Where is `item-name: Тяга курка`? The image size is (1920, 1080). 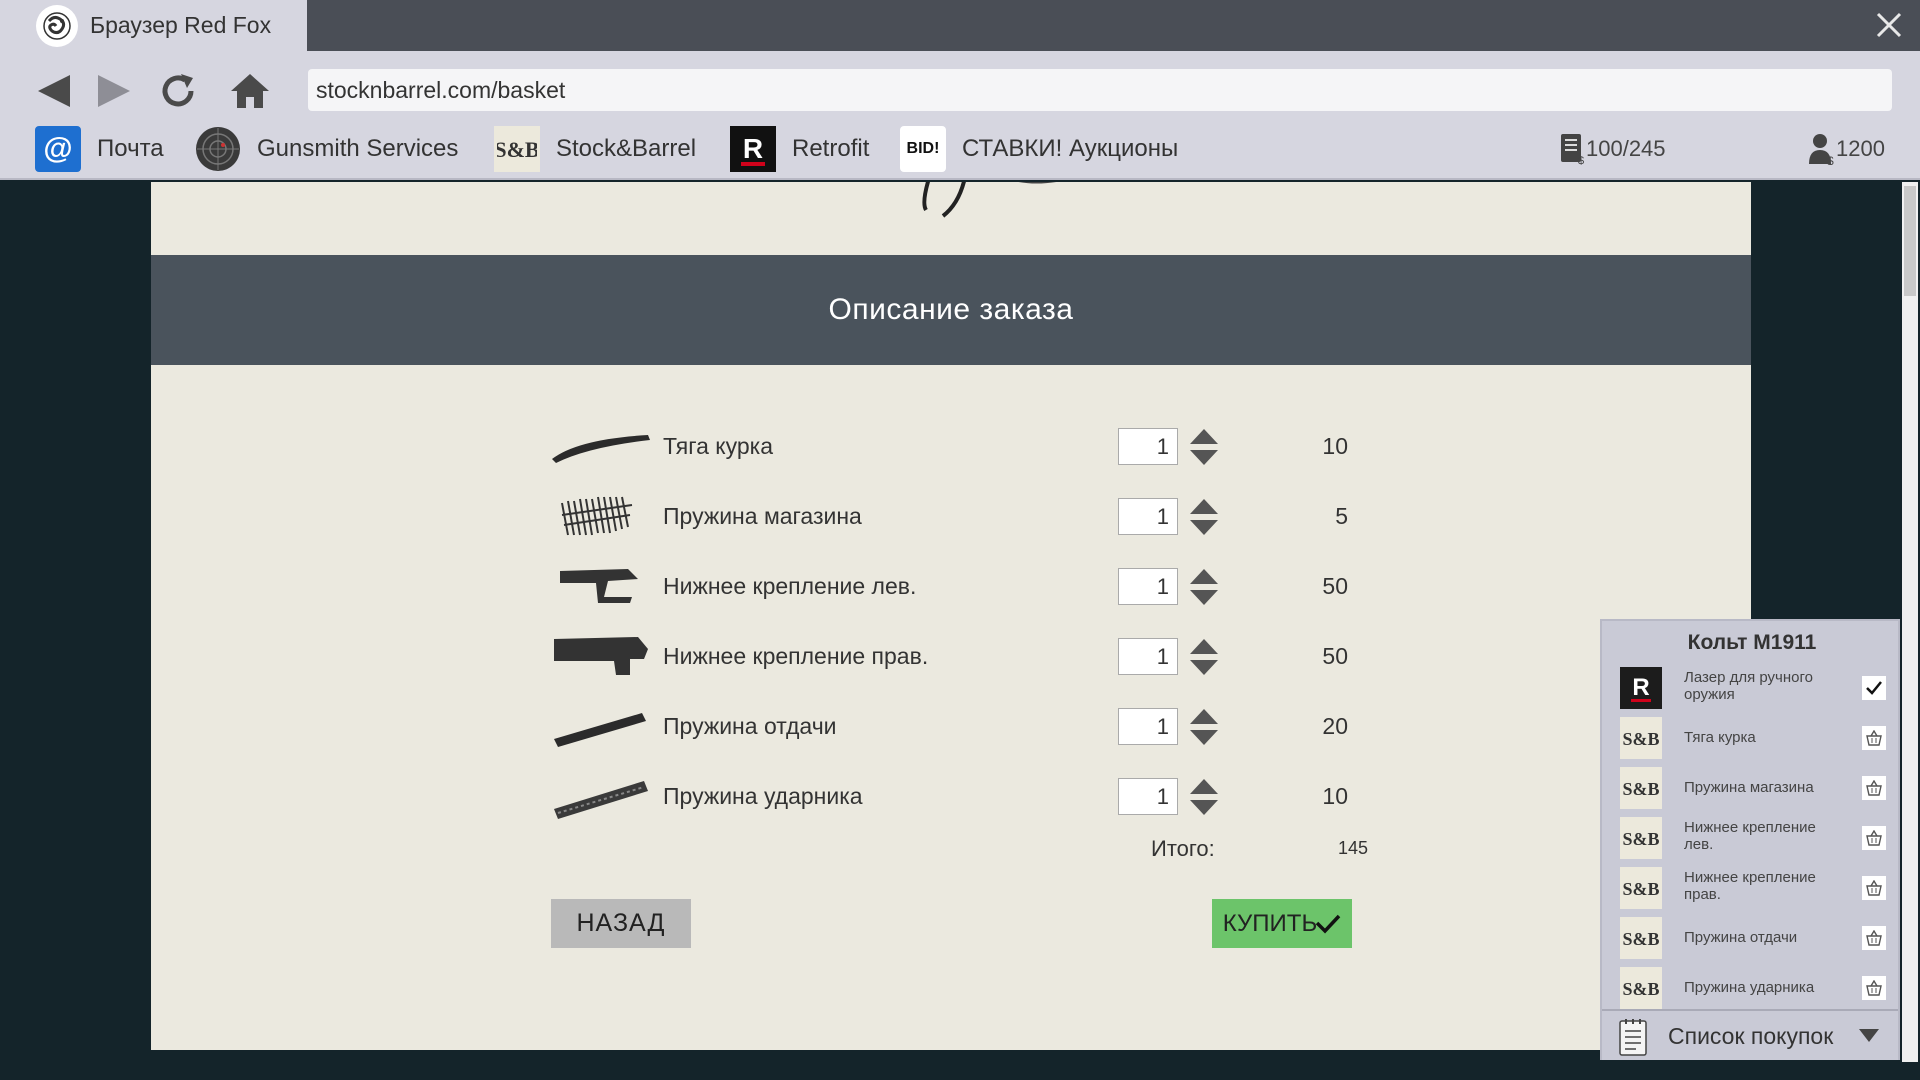 item-name: Тяга курка is located at coordinates (718, 446).